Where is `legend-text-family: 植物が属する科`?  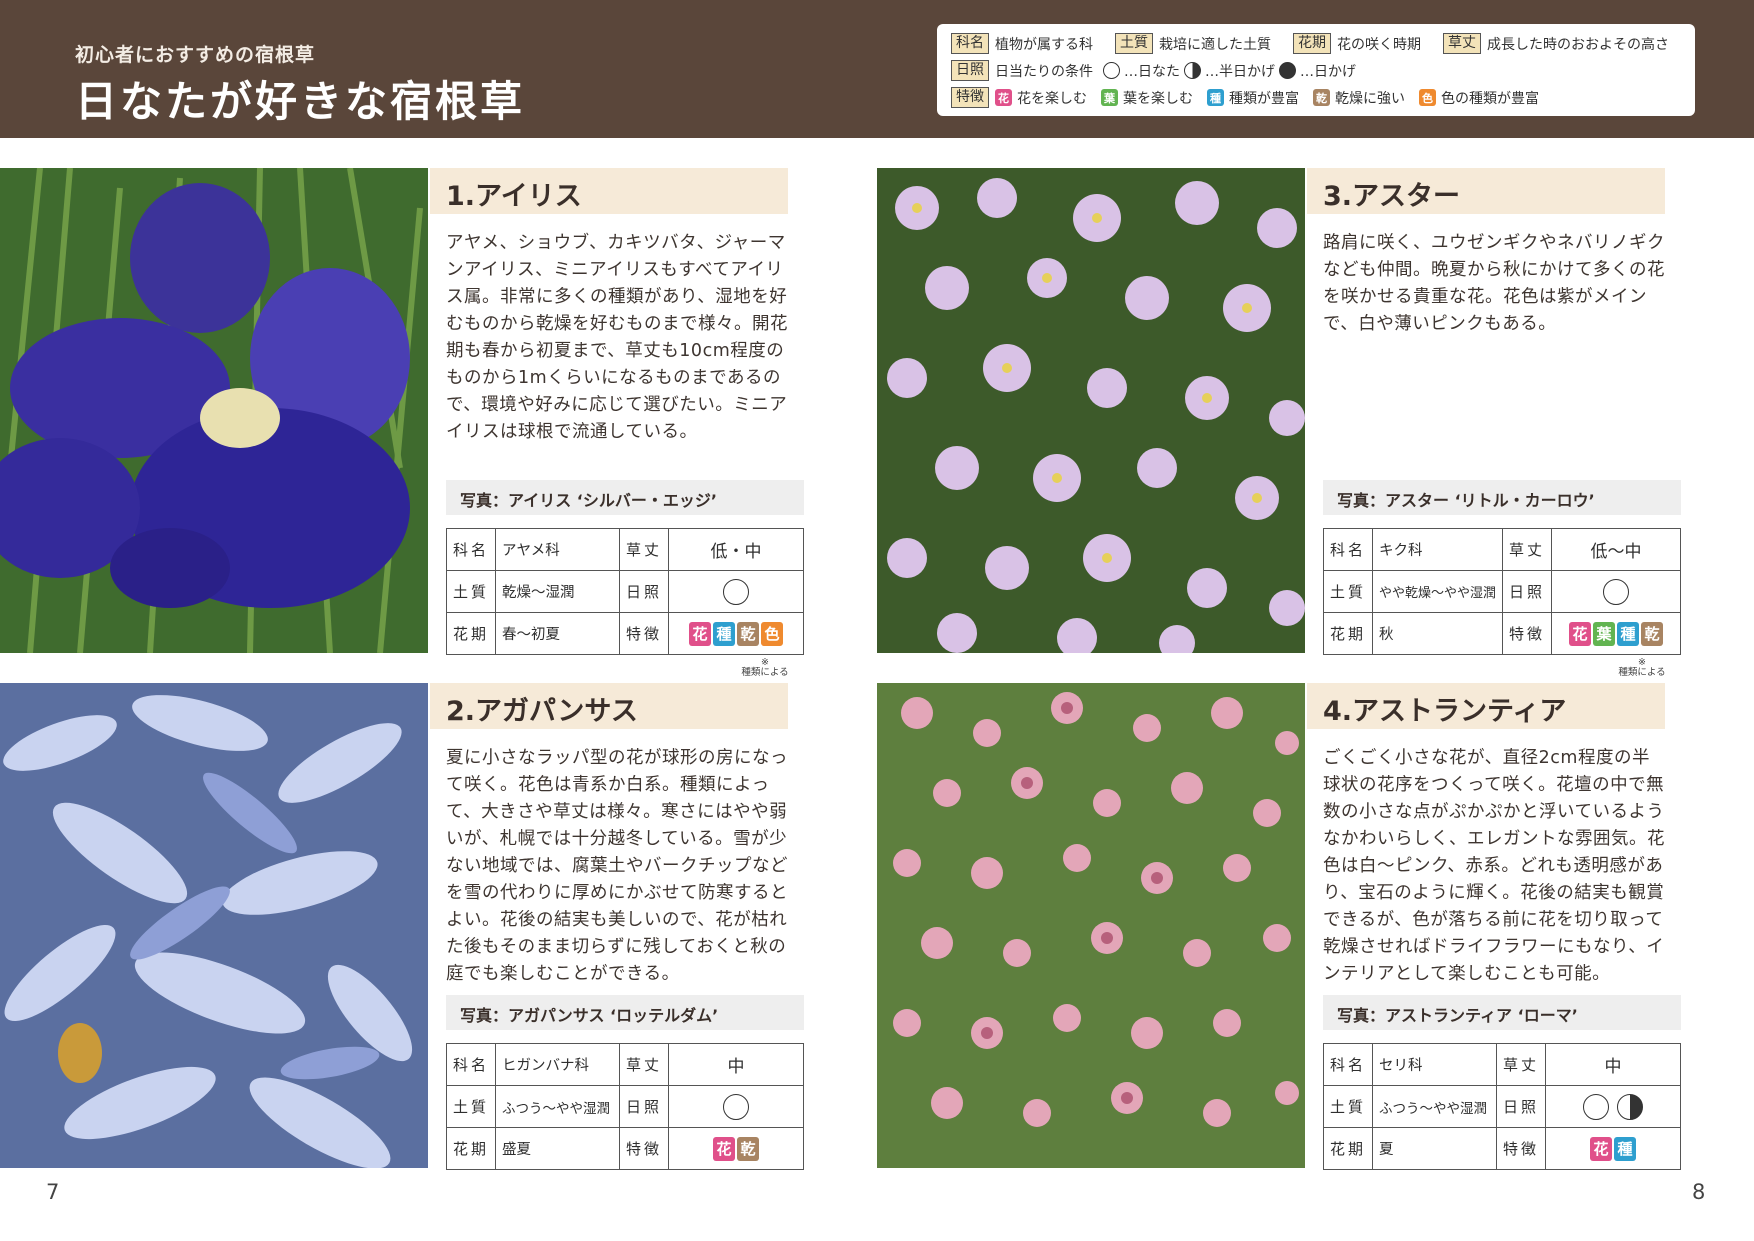
legend-text-family: 植物が属する科 is located at coordinates (1044, 44).